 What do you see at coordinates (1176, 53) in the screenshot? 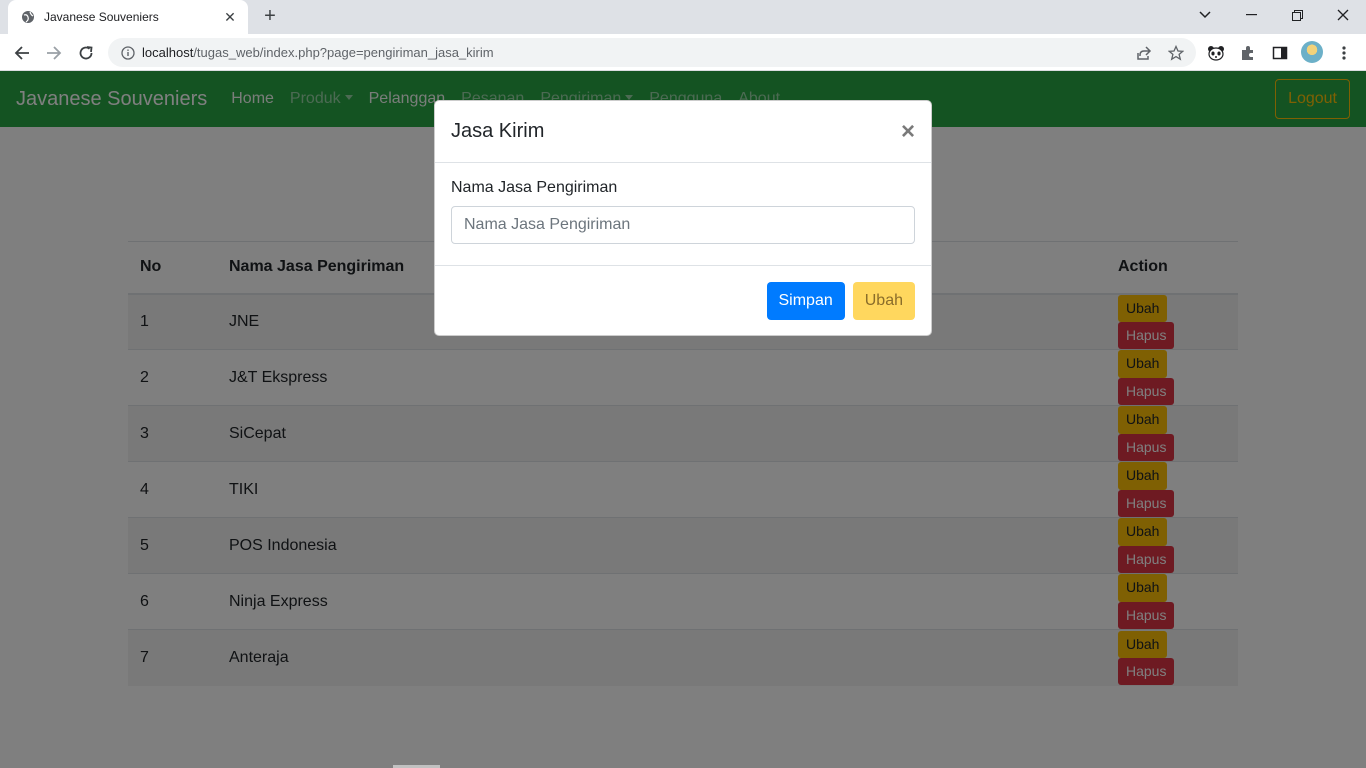
I see `bookmark-star-icon` at bounding box center [1176, 53].